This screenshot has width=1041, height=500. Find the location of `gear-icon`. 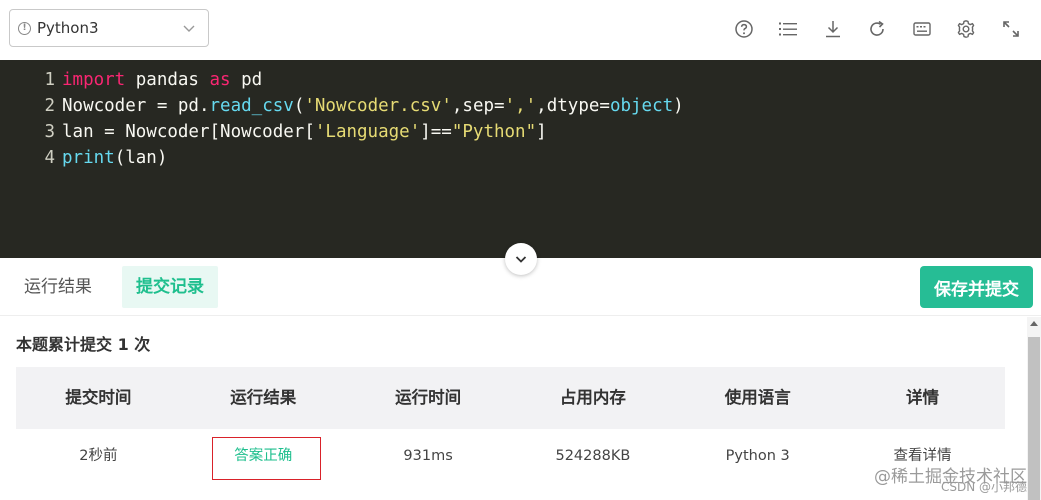

gear-icon is located at coordinates (966, 29).